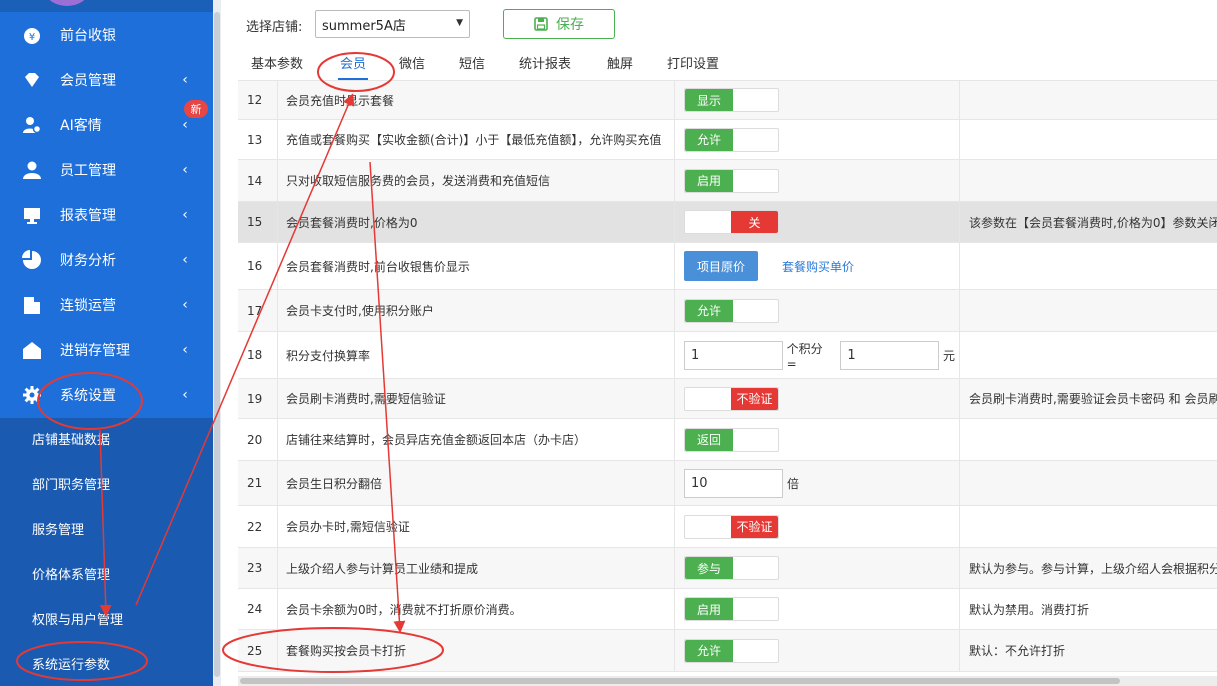 This screenshot has height=686, width=1217. I want to click on table-row: 21 会员生日积分翻倍 10 倍, so click(727, 483).